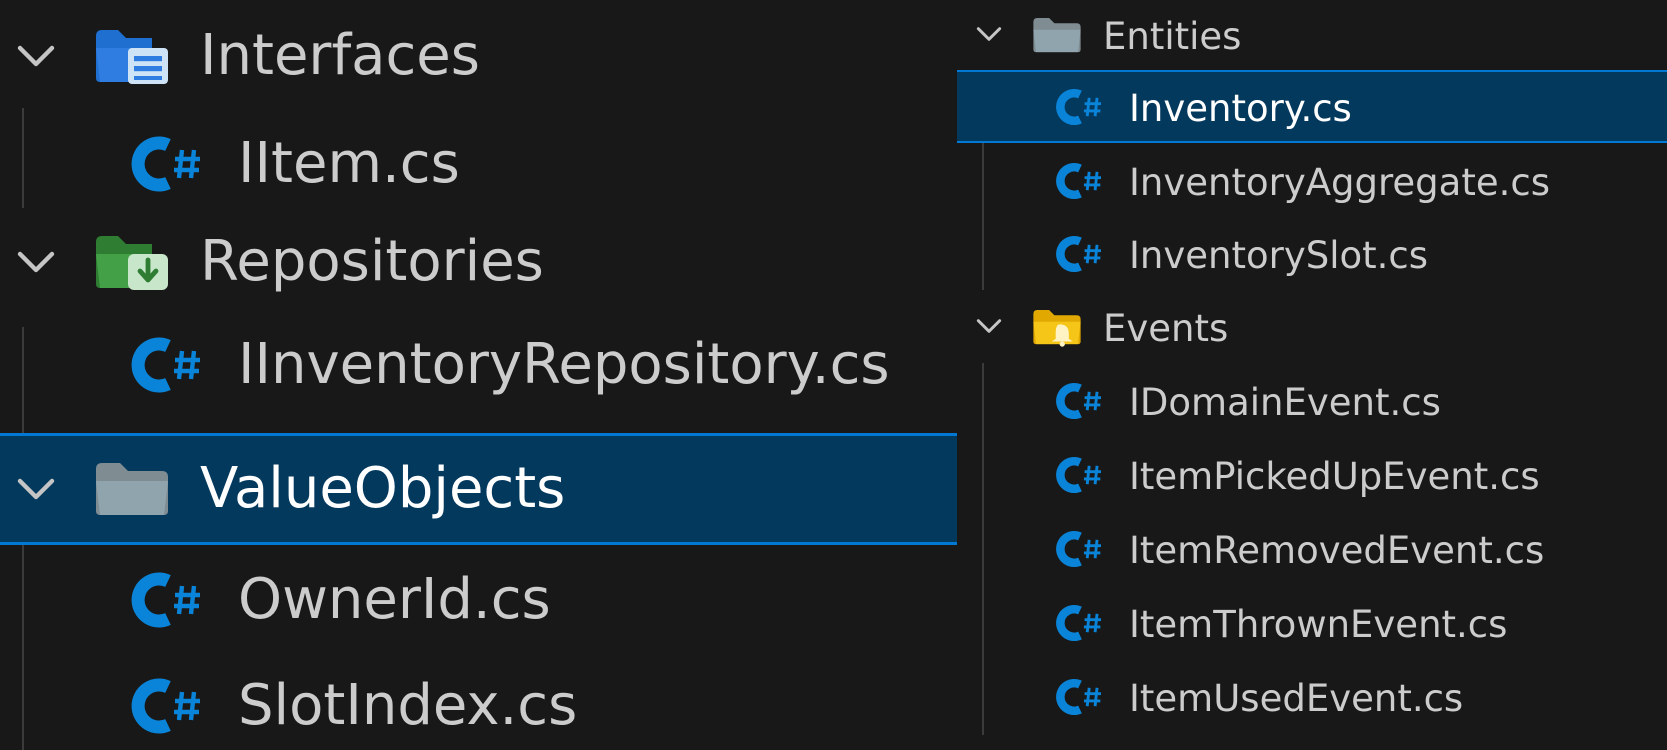 This screenshot has width=1667, height=750. I want to click on file-label: IInventoryRepository.cs, so click(564, 364).